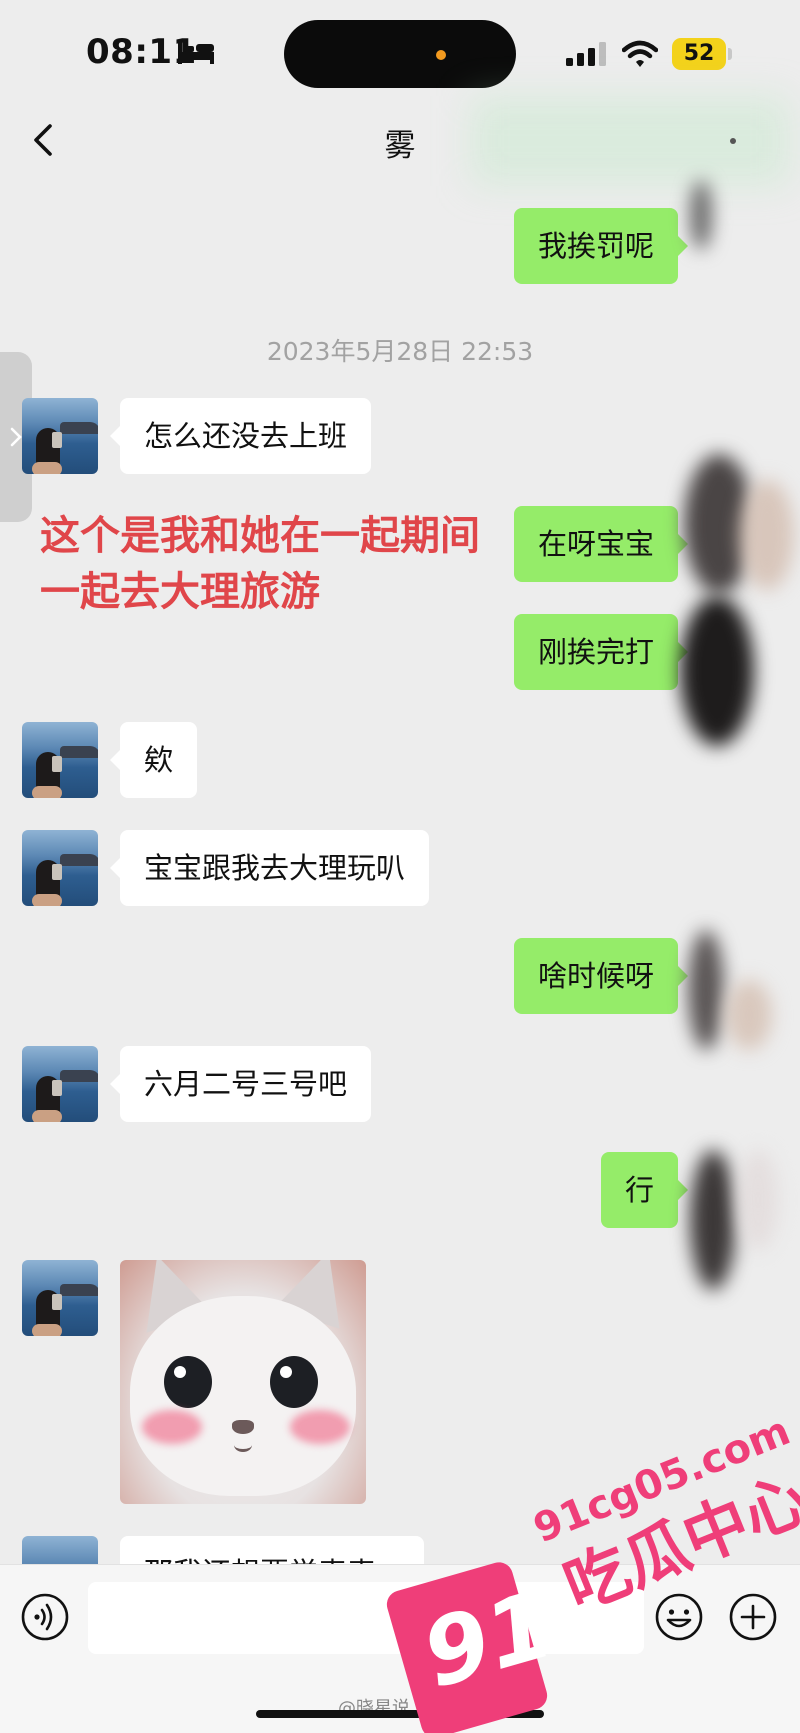 The width and height of the screenshot is (800, 1733). I want to click on privacy-indicator, so click(441, 55).